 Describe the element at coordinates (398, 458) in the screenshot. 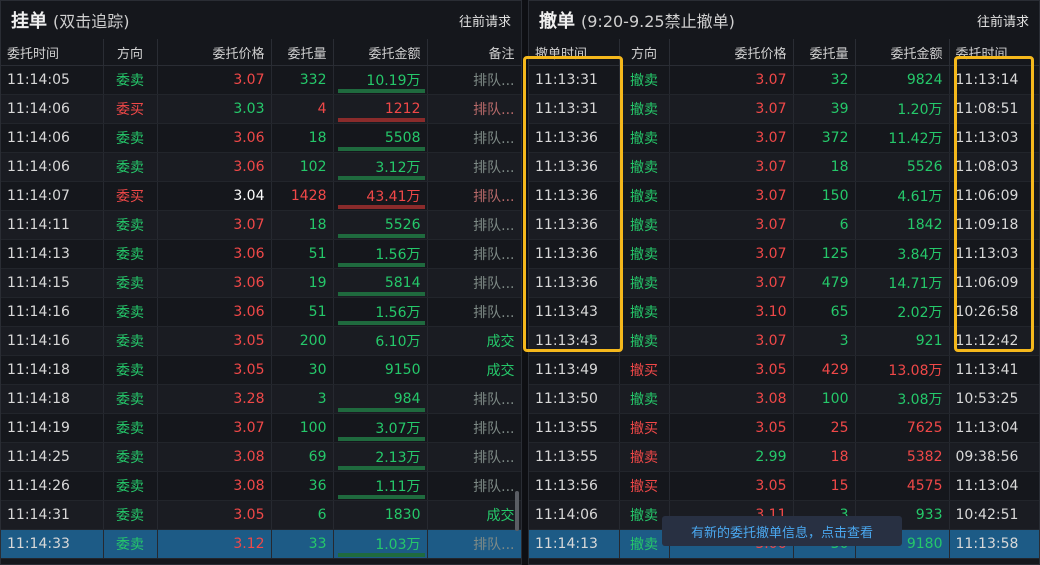

I see `amount-value: 2.13万` at that location.